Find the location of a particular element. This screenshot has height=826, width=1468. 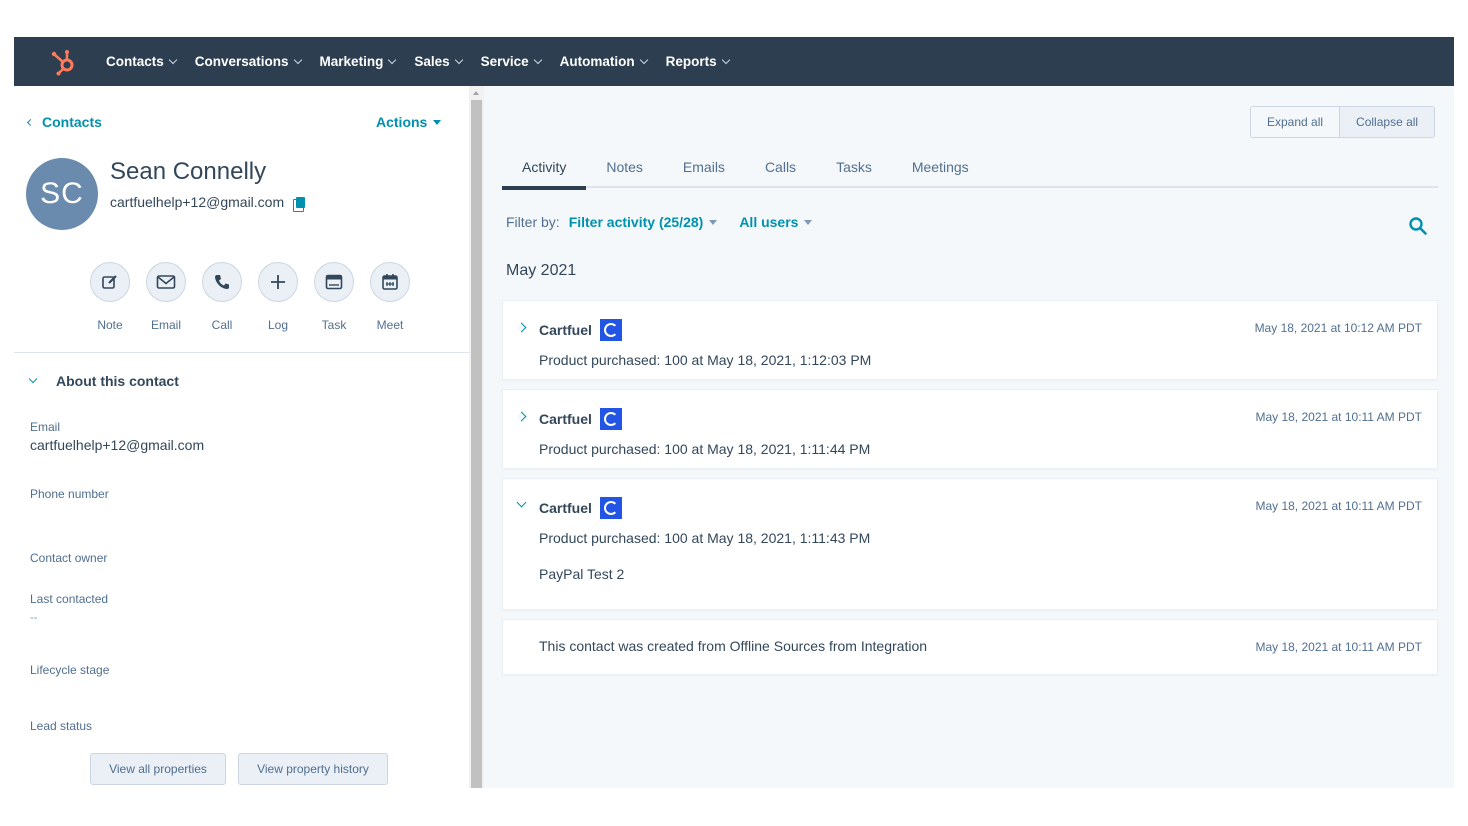

phone-icon is located at coordinates (222, 282).